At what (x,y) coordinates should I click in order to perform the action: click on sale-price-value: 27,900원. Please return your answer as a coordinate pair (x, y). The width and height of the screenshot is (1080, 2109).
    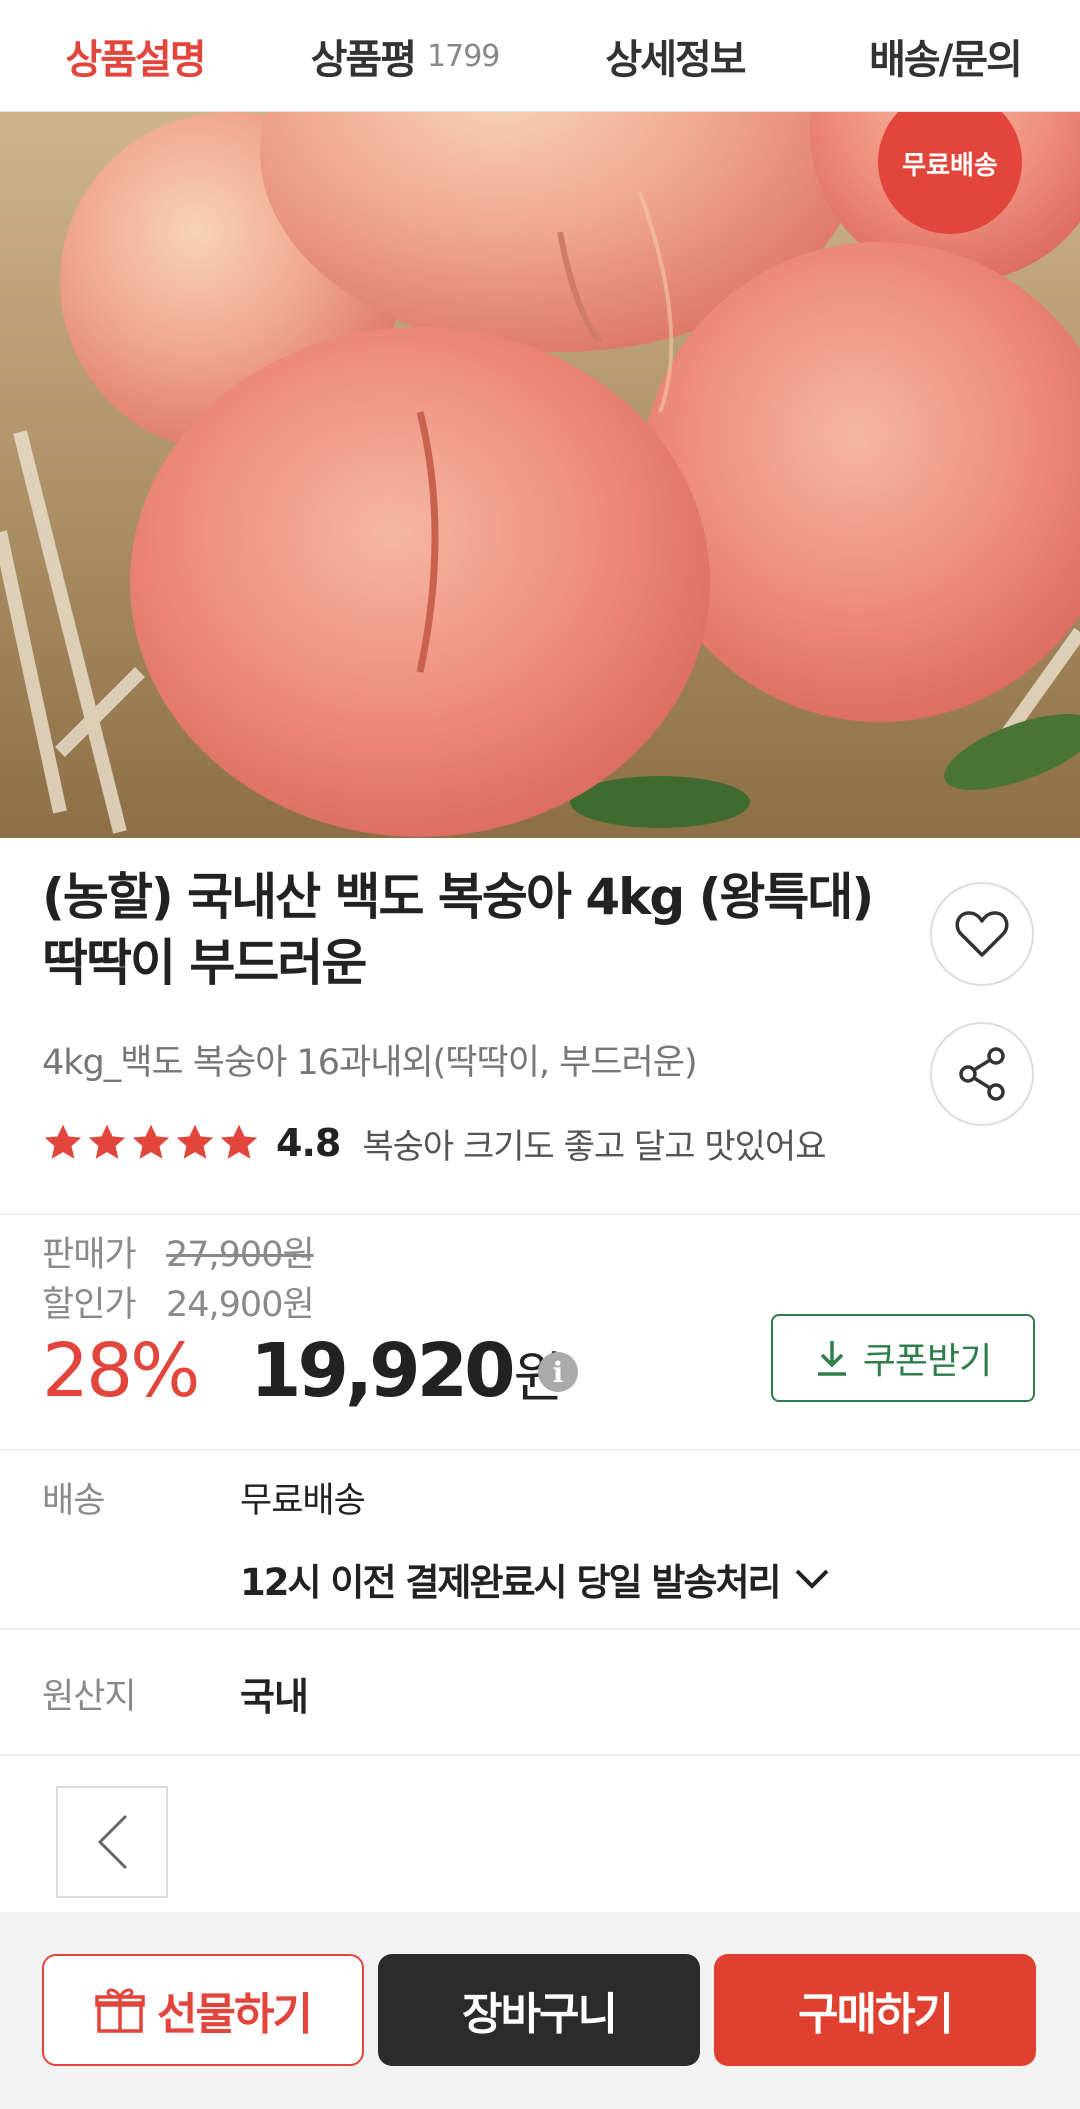
    Looking at the image, I should click on (240, 1255).